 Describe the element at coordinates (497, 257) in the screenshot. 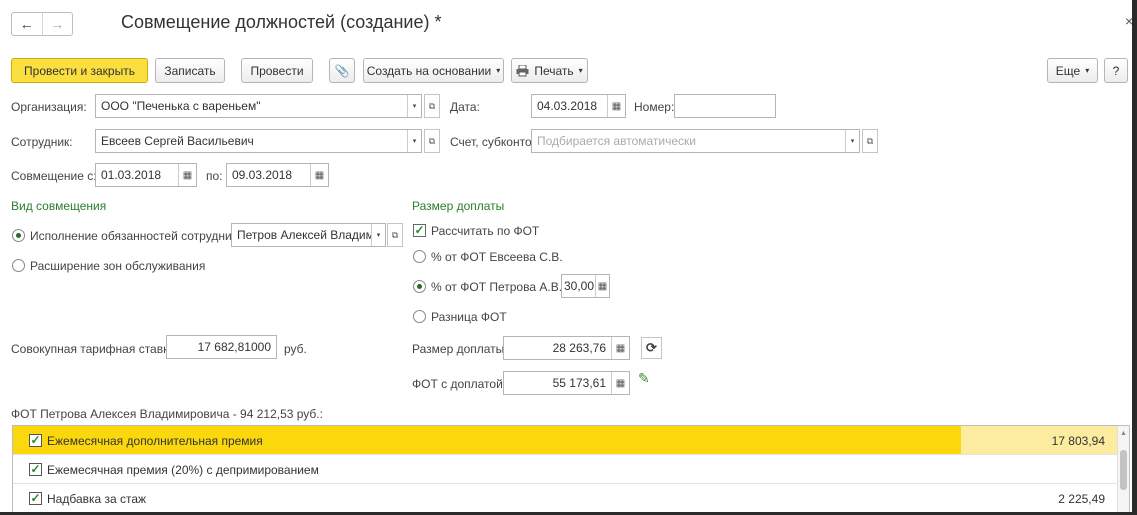

I see `pct-evseev-label: % от ФОТ Евсеева С.В.` at that location.